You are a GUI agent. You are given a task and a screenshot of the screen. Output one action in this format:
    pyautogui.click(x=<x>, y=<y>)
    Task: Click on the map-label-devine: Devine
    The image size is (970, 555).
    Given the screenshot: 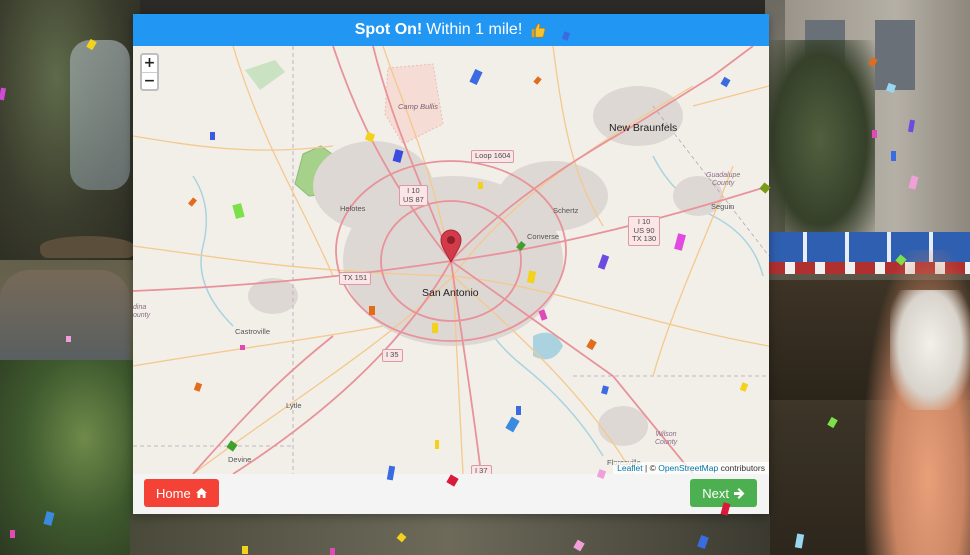 What is the action you would take?
    pyautogui.click(x=240, y=459)
    